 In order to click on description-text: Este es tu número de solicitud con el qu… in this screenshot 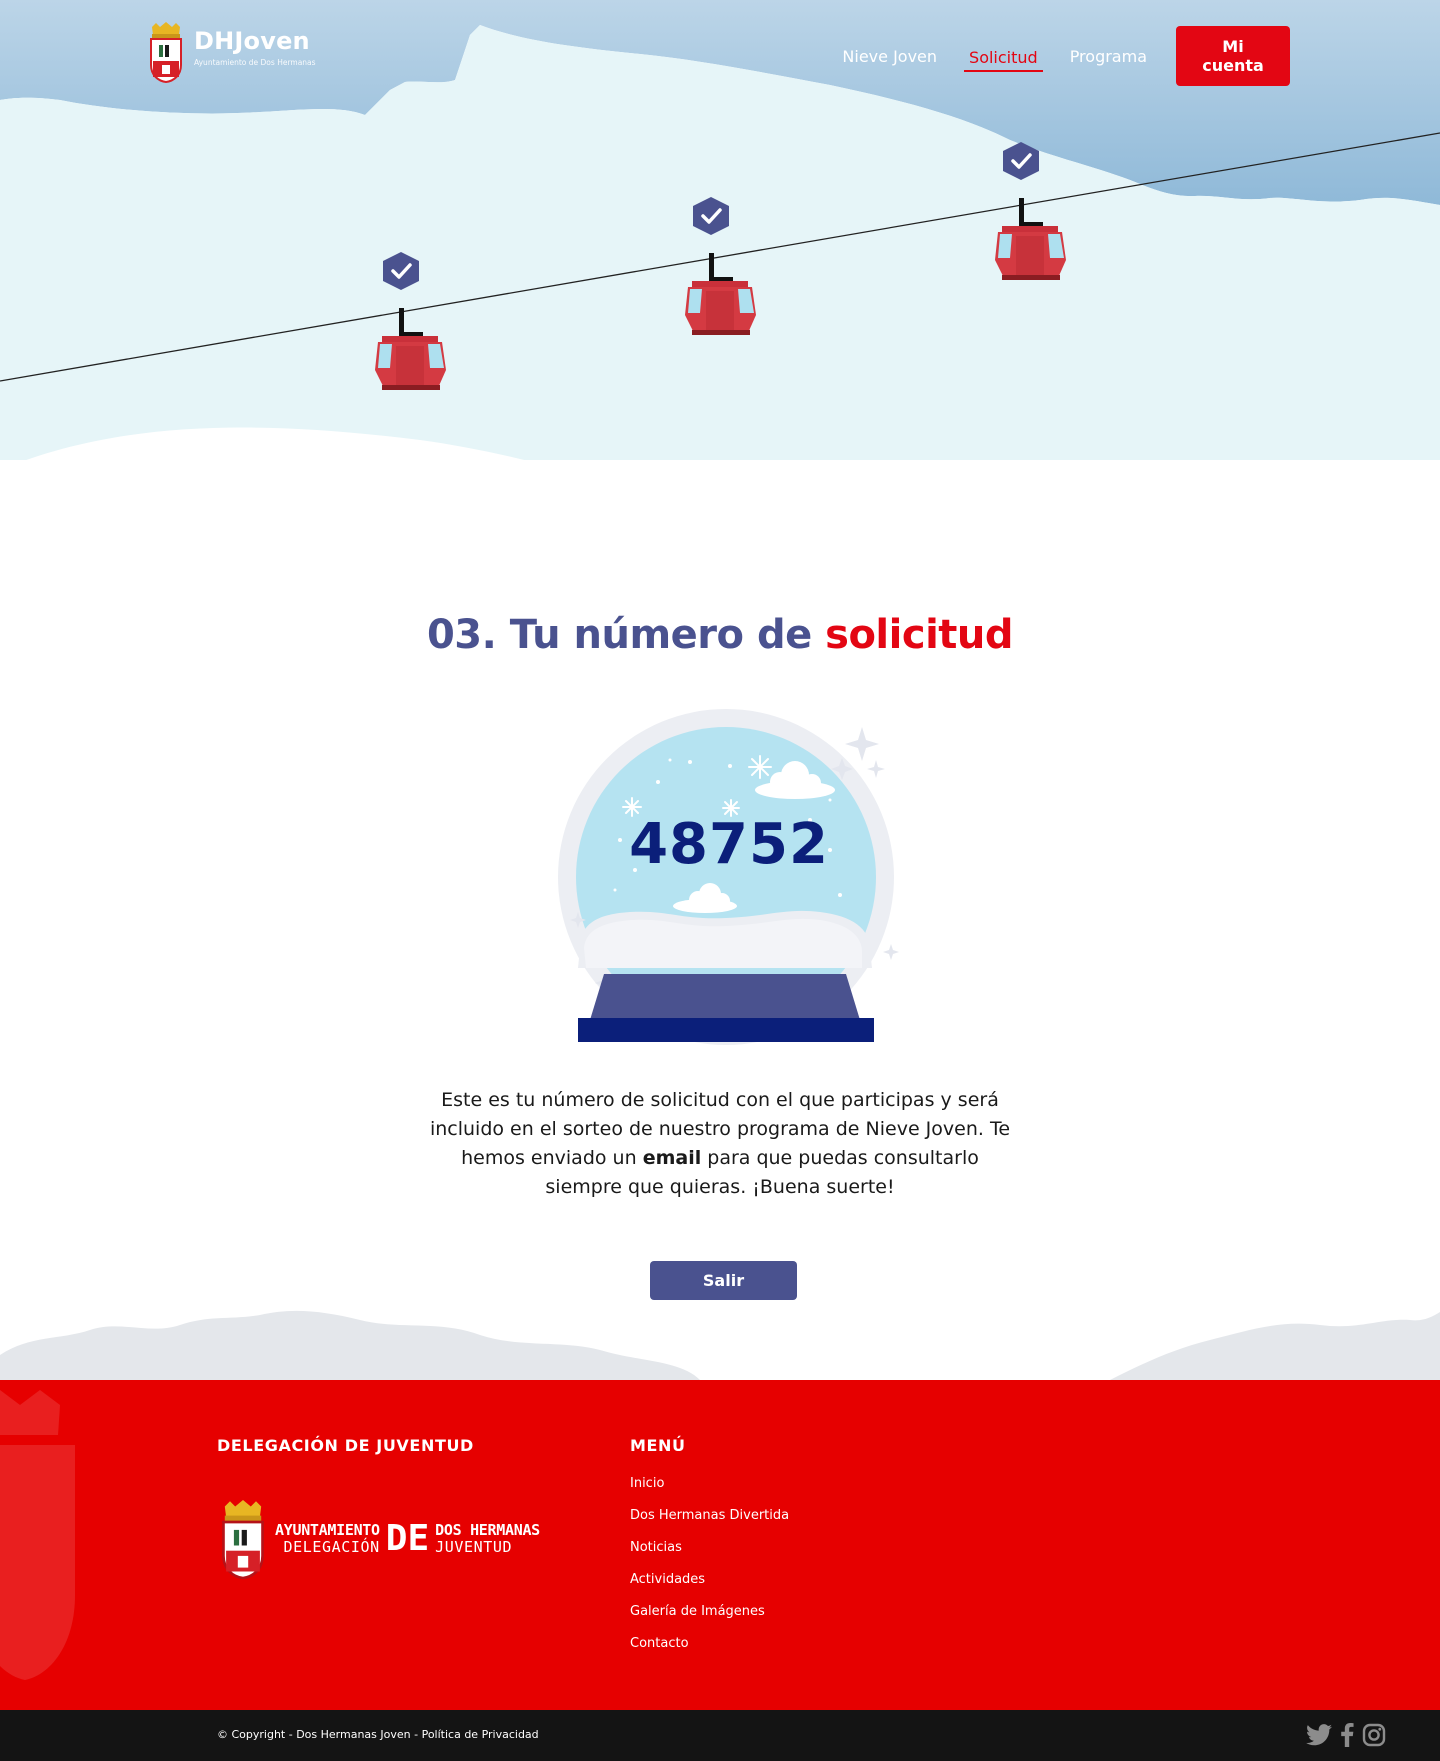, I will do `click(720, 1144)`.